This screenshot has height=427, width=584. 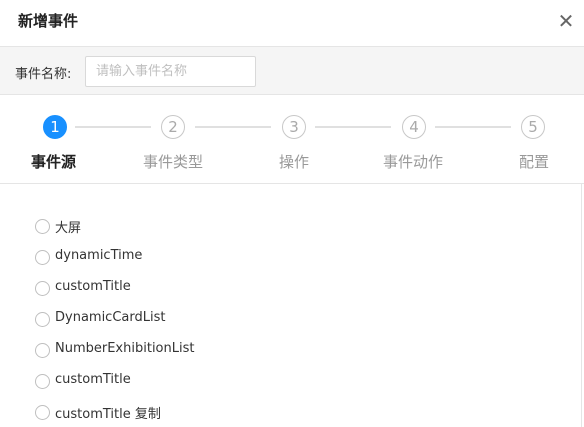 What do you see at coordinates (294, 127) in the screenshot?
I see `step-3-number: 3` at bounding box center [294, 127].